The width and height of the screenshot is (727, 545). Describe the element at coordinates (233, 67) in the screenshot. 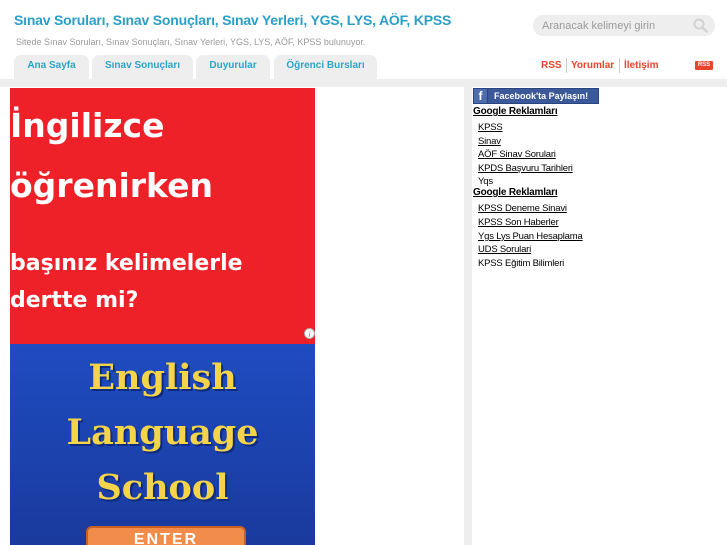

I see `tab-duyurular: Duyurular` at that location.